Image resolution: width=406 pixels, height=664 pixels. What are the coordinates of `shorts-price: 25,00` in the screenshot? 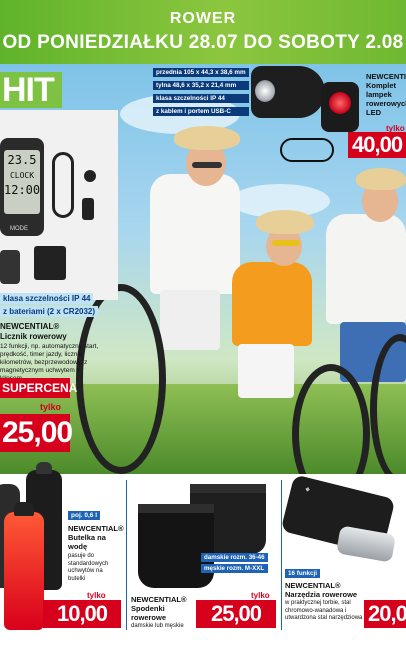 It's located at (236, 614).